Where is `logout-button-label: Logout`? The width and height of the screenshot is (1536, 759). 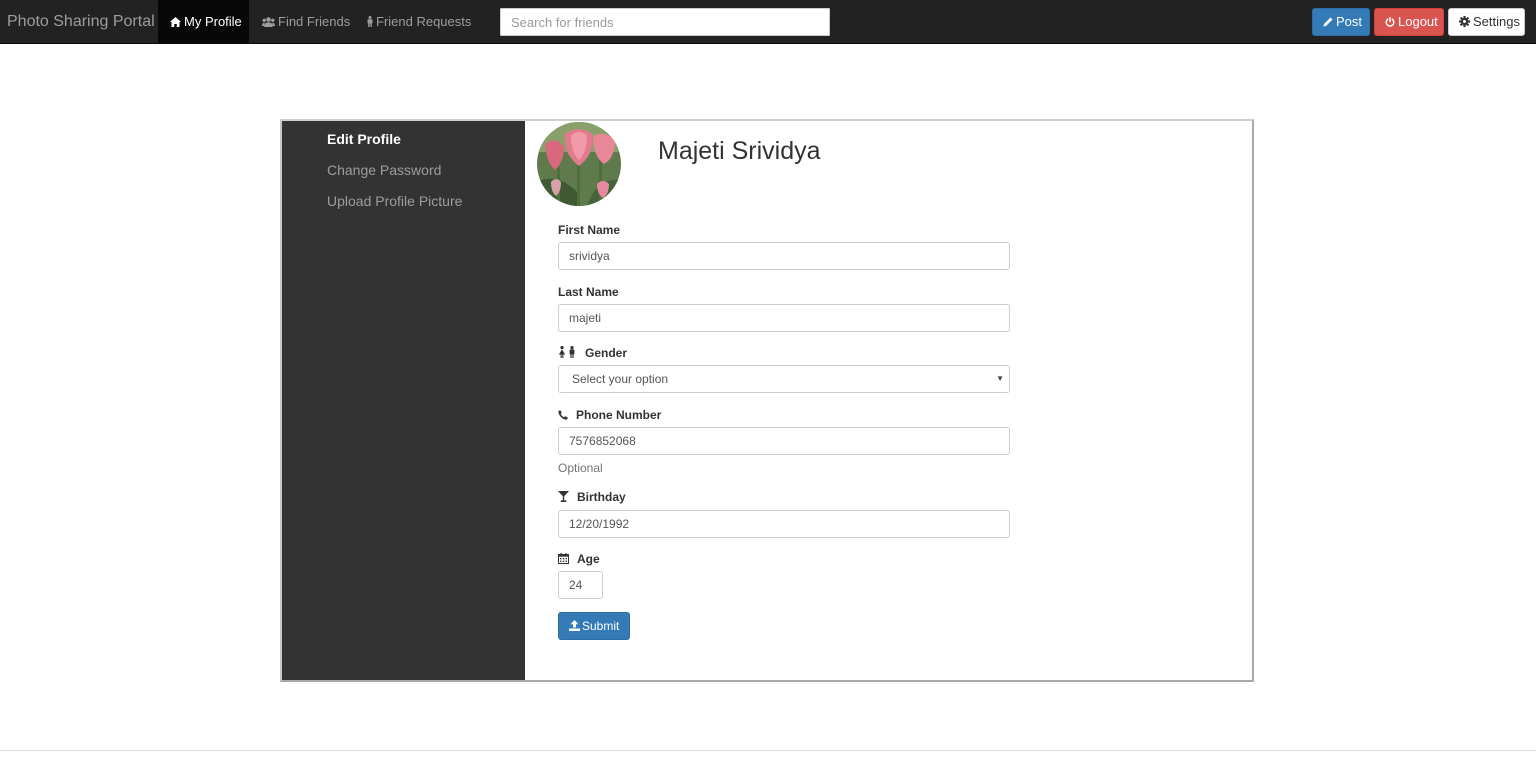 logout-button-label: Logout is located at coordinates (1418, 21).